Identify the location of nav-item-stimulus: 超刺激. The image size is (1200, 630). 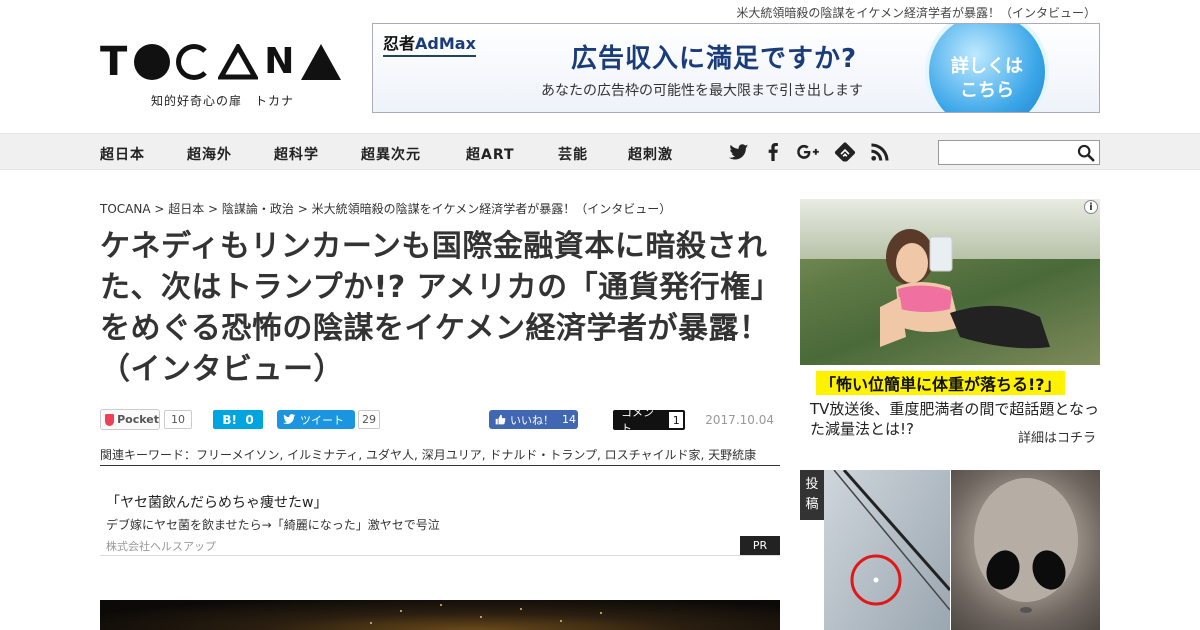
(650, 154).